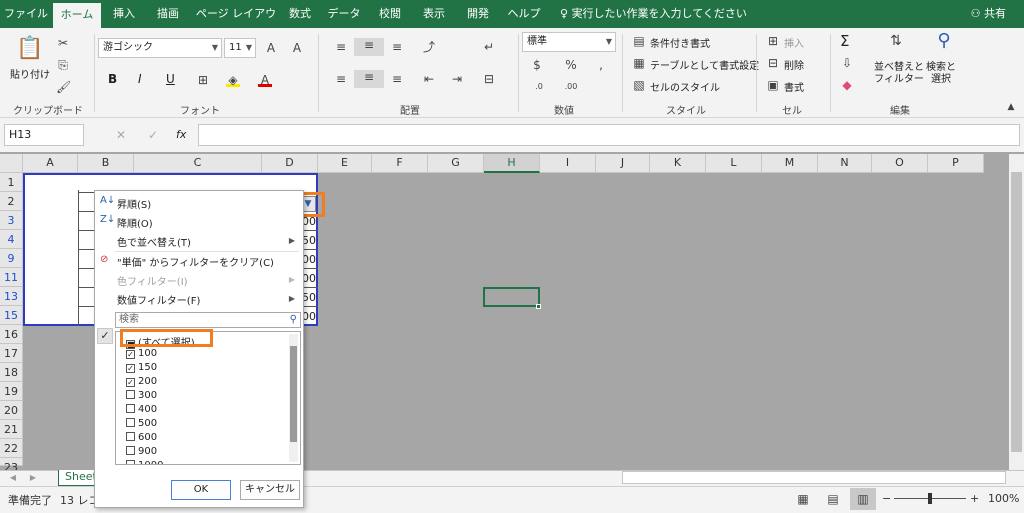  What do you see at coordinates (930, 498) in the screenshot?
I see `zoom-slider-thumb` at bounding box center [930, 498].